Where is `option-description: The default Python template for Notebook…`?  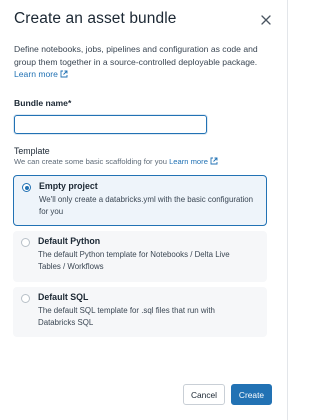
option-description: The default Python template for Notebook… is located at coordinates (134, 260).